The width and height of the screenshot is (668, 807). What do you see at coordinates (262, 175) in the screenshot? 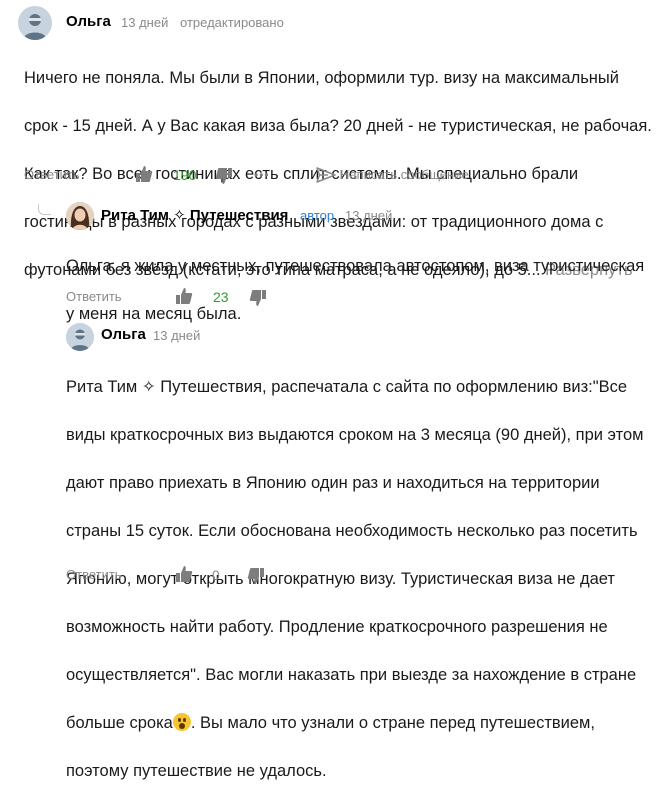
I see `more-dots-icon: •••` at bounding box center [262, 175].